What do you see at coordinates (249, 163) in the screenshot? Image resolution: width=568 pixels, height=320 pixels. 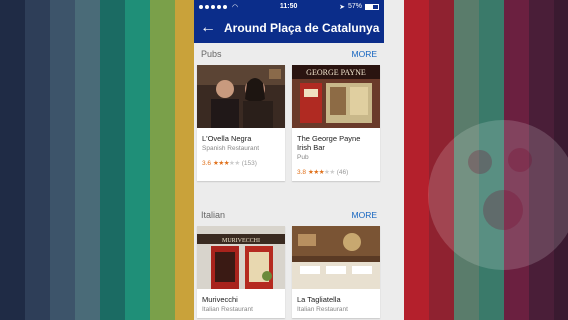 I see `review-count: (153)` at bounding box center [249, 163].